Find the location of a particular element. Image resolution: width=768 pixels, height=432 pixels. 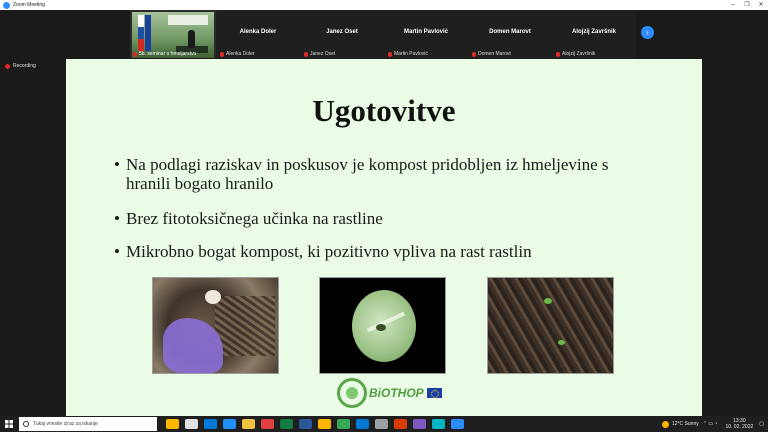

participant-label: Alenka Doler is located at coordinates (237, 54).